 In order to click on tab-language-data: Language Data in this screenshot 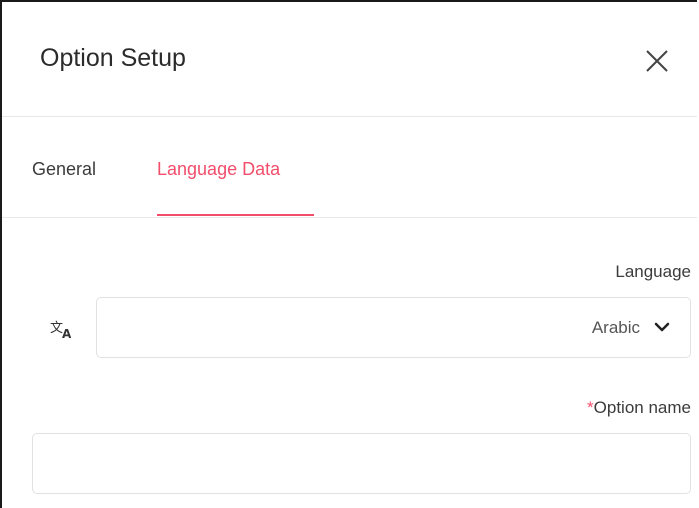, I will do `click(218, 169)`.